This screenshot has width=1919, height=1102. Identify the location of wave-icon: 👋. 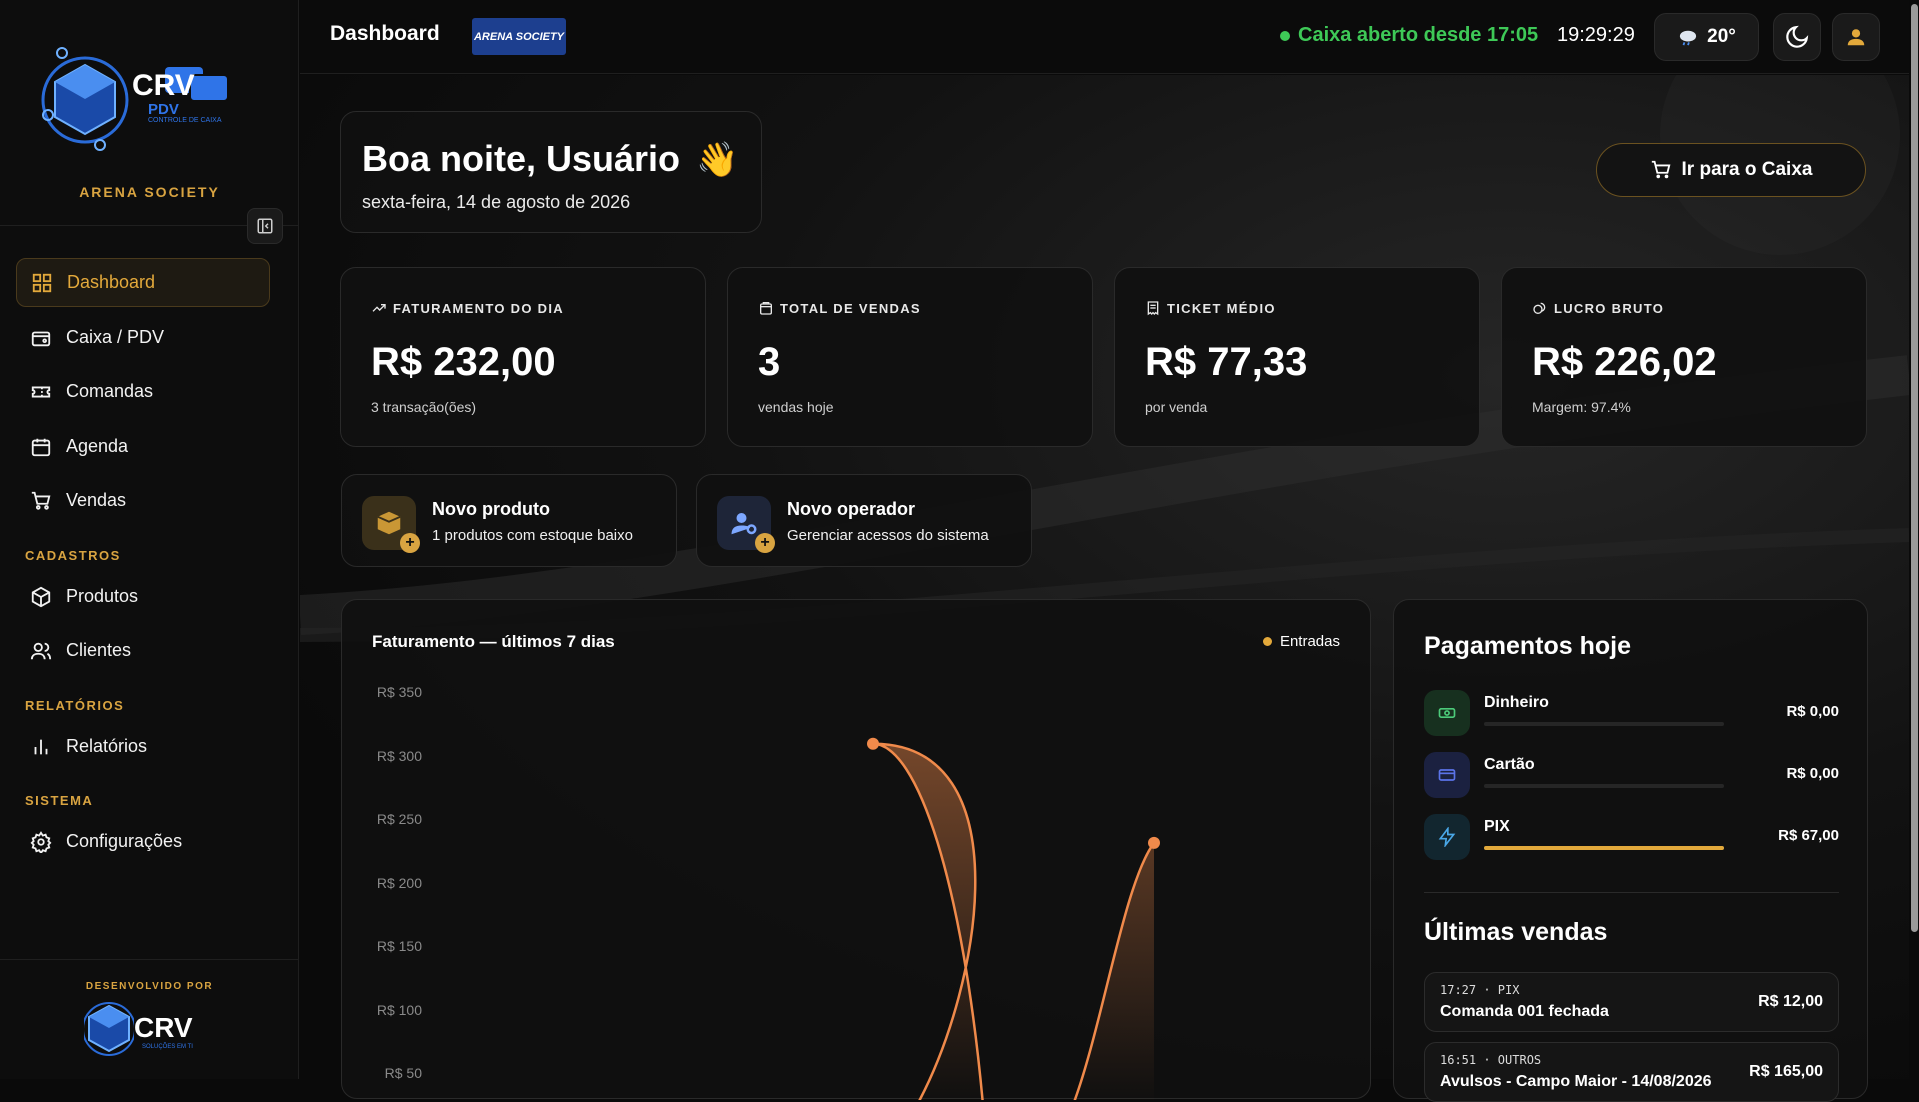
(717, 160).